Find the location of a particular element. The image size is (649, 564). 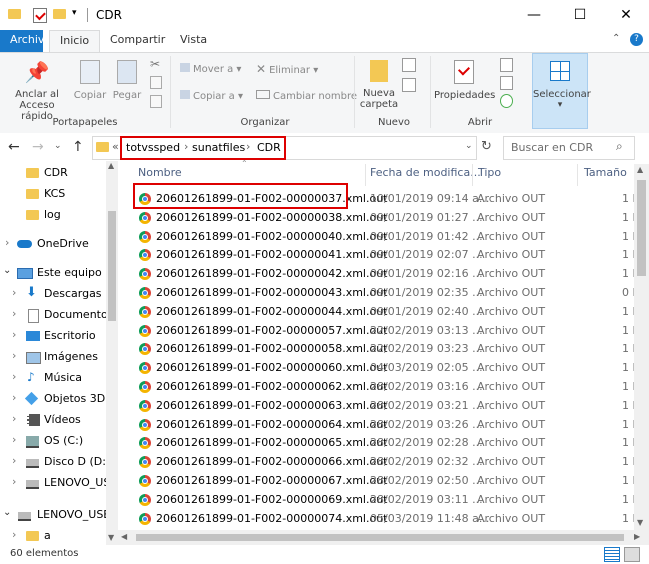

tab-compartir: Compartir is located at coordinates (137, 41).